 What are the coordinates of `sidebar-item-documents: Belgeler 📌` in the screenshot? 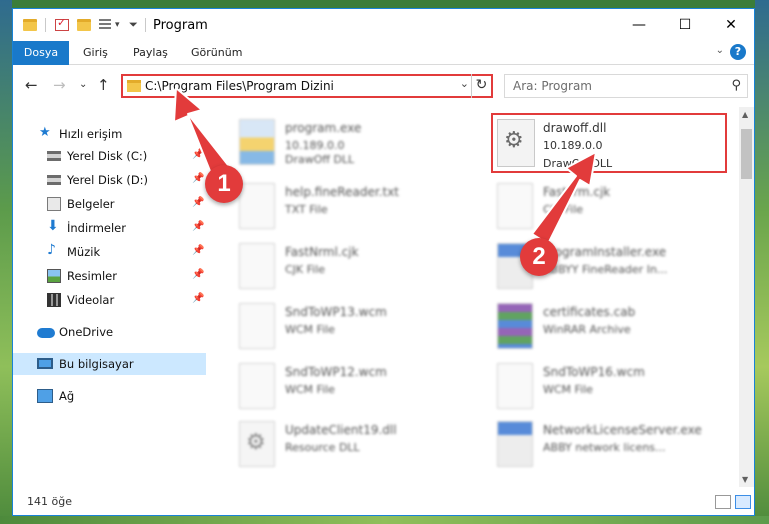 It's located at (109, 204).